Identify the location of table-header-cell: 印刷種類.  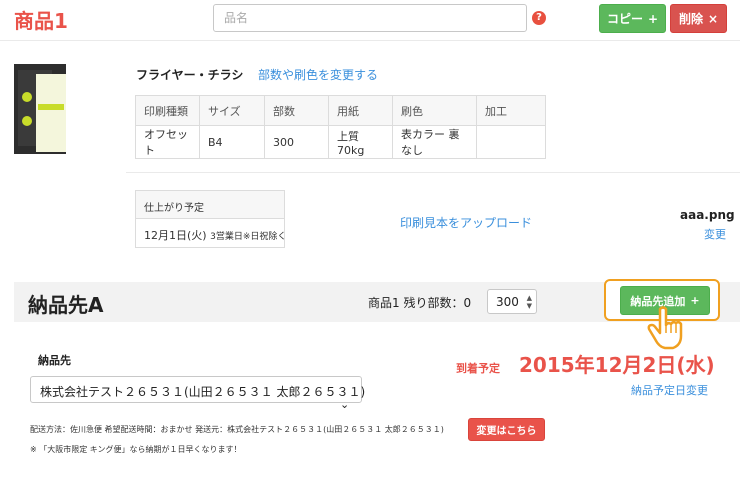
(167, 110).